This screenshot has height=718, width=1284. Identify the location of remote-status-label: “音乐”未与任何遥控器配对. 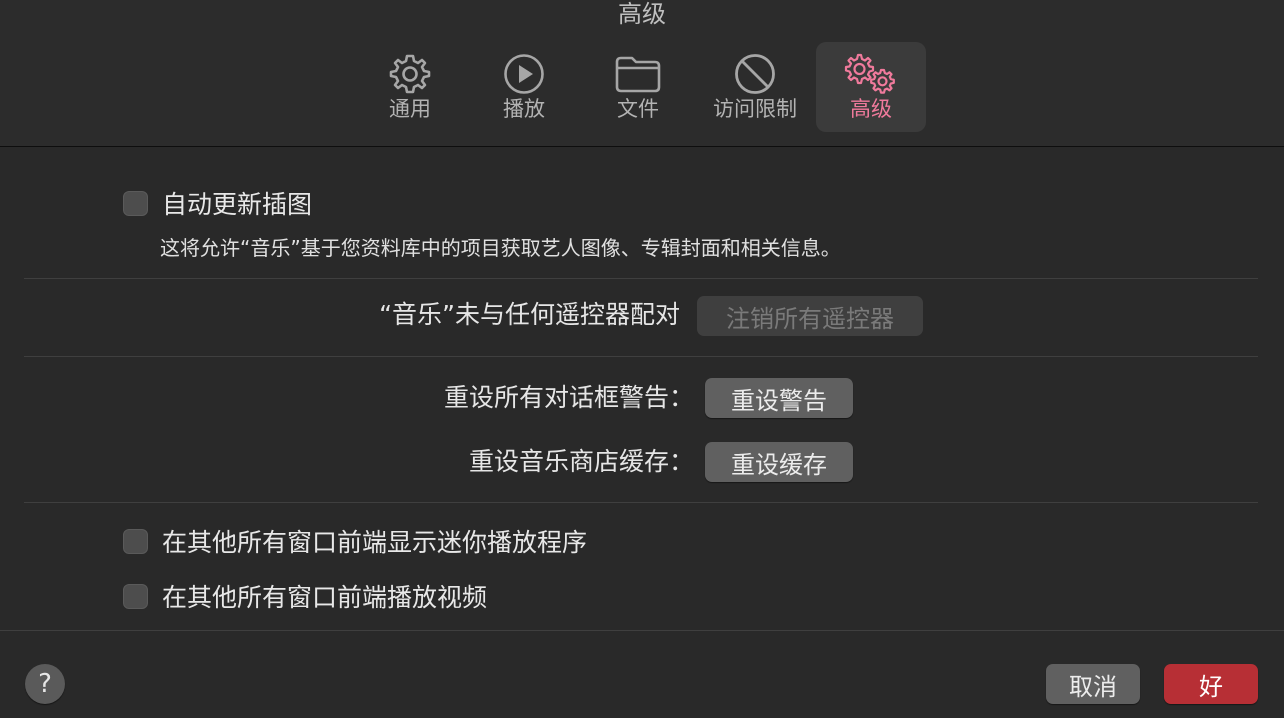
(529, 314).